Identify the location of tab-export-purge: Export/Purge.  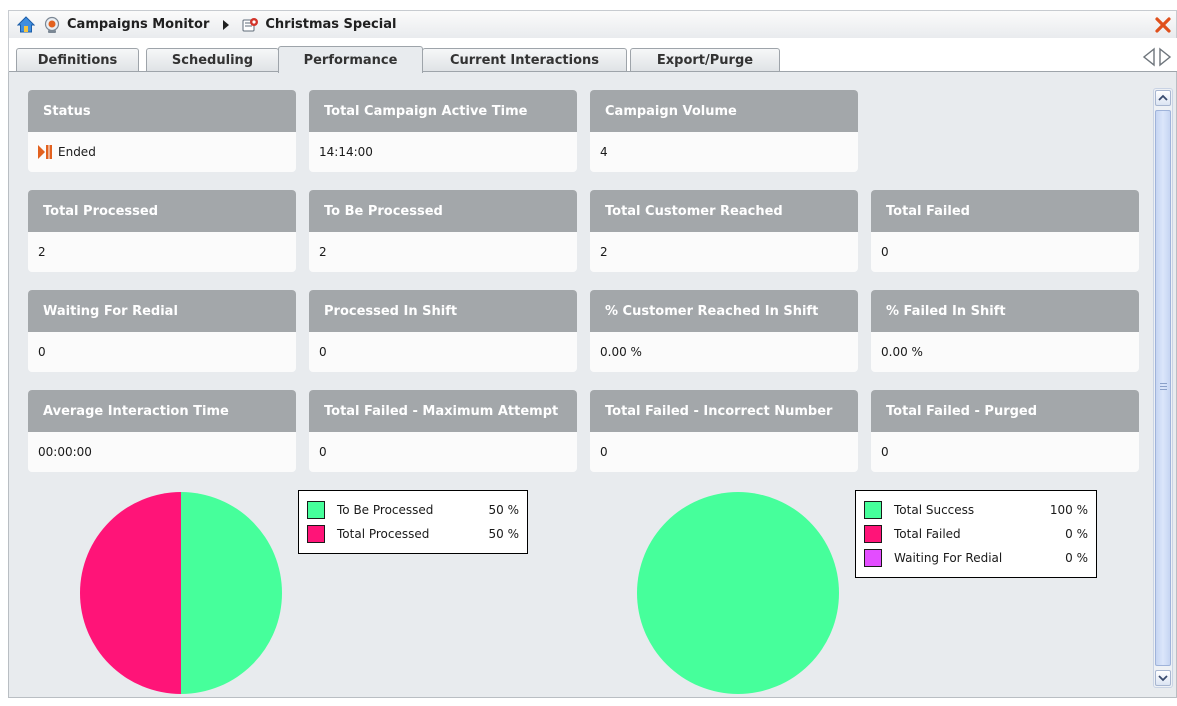
(705, 60).